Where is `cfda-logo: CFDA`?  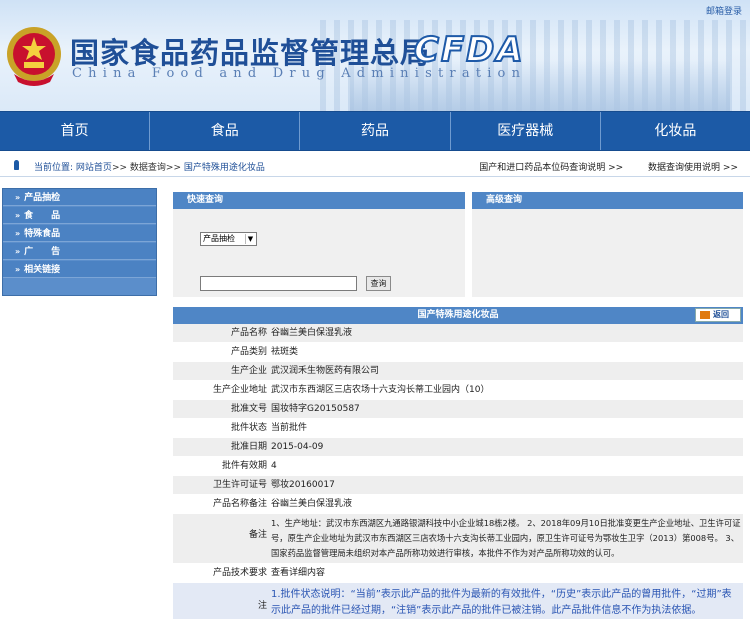 cfda-logo: CFDA is located at coordinates (469, 50).